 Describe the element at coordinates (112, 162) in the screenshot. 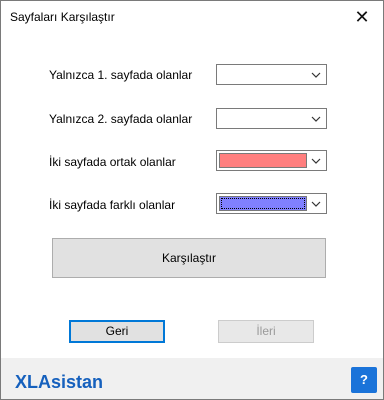

I see `common-label: İki sayfada ortak olanlar` at that location.